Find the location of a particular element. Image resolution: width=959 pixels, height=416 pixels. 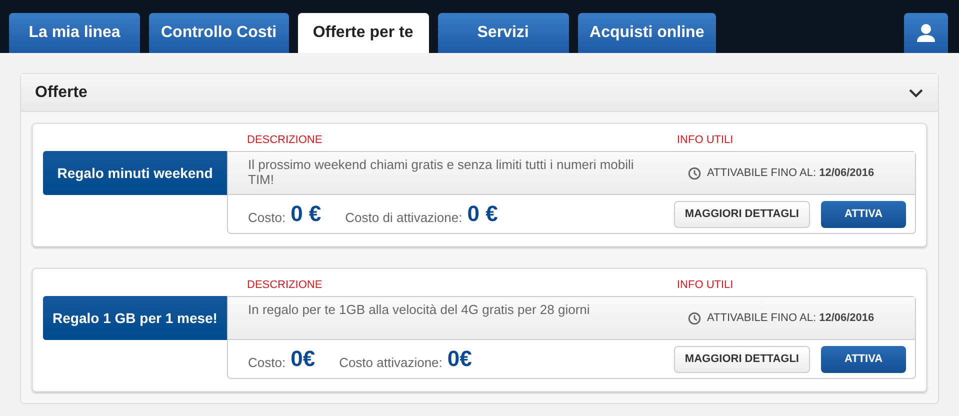

user-icon is located at coordinates (926, 33).